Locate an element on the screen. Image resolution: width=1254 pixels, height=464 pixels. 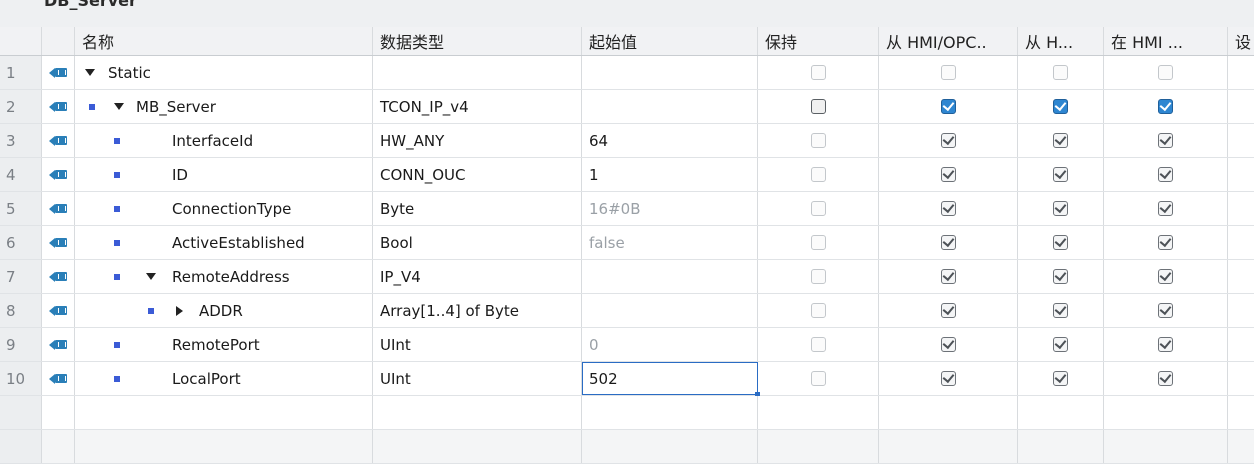
name-cell: LocalPort is located at coordinates (224, 378).